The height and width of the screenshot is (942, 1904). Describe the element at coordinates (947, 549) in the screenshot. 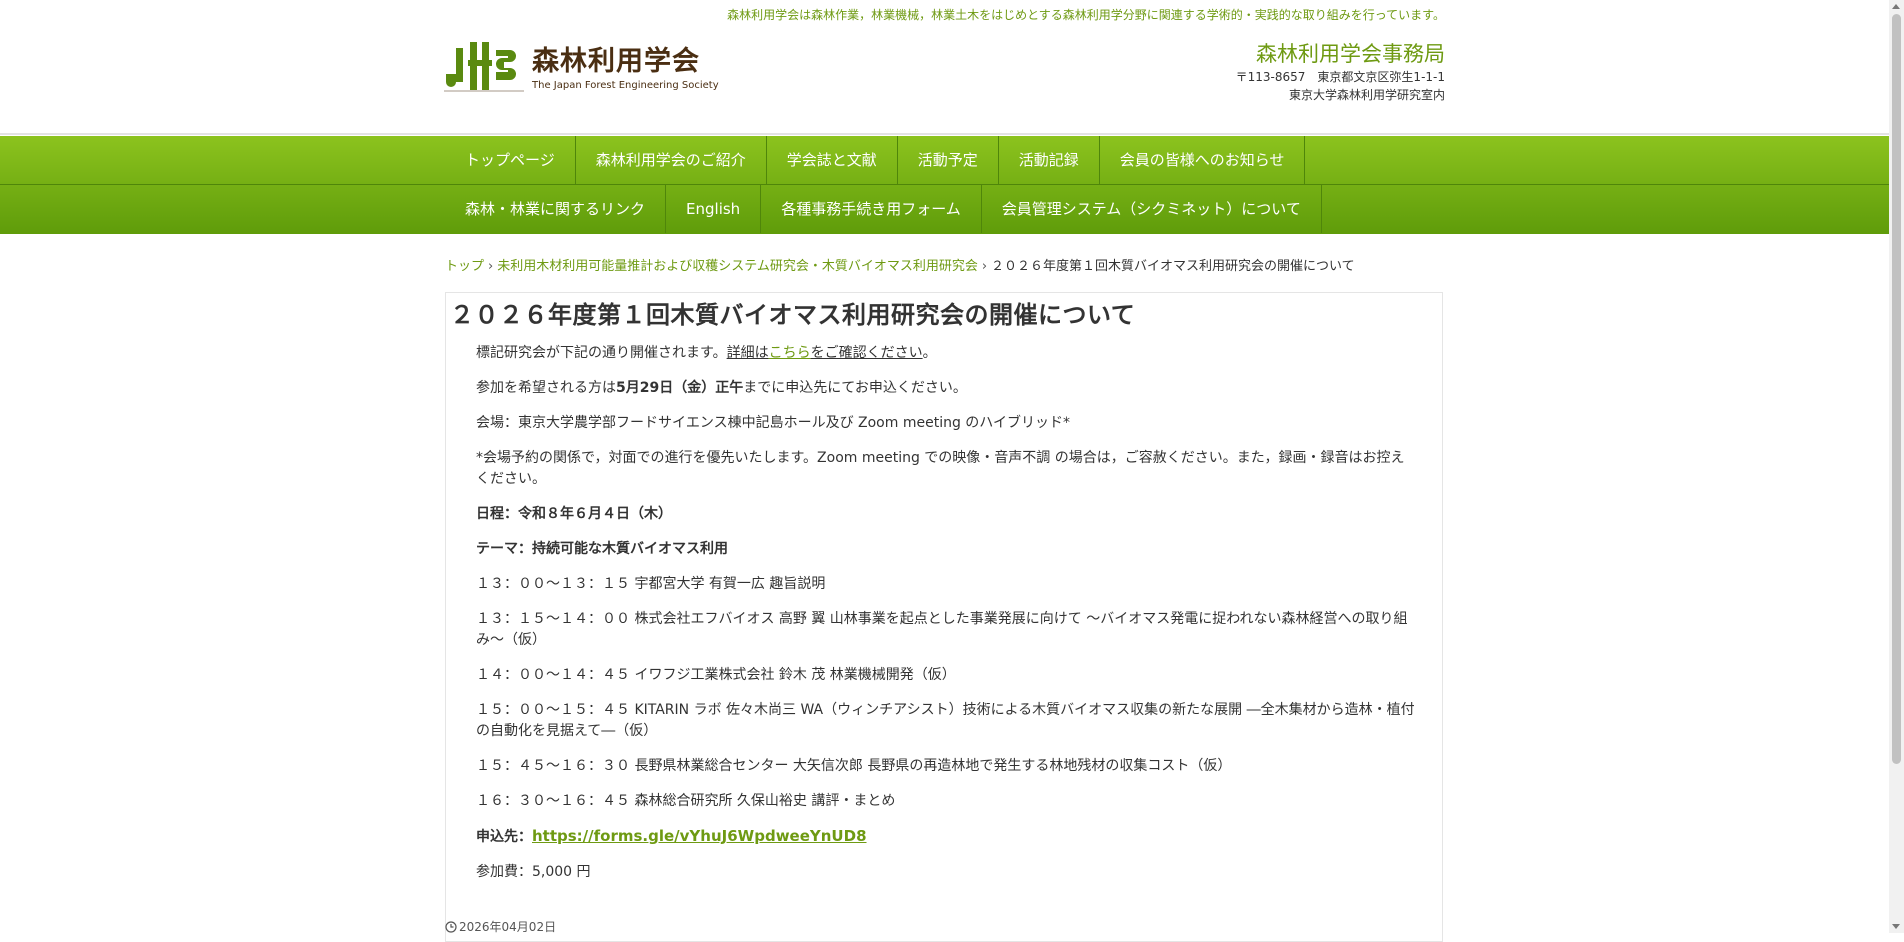

I see `theme: テーマ：持続可能な木質バイオマス利用` at that location.